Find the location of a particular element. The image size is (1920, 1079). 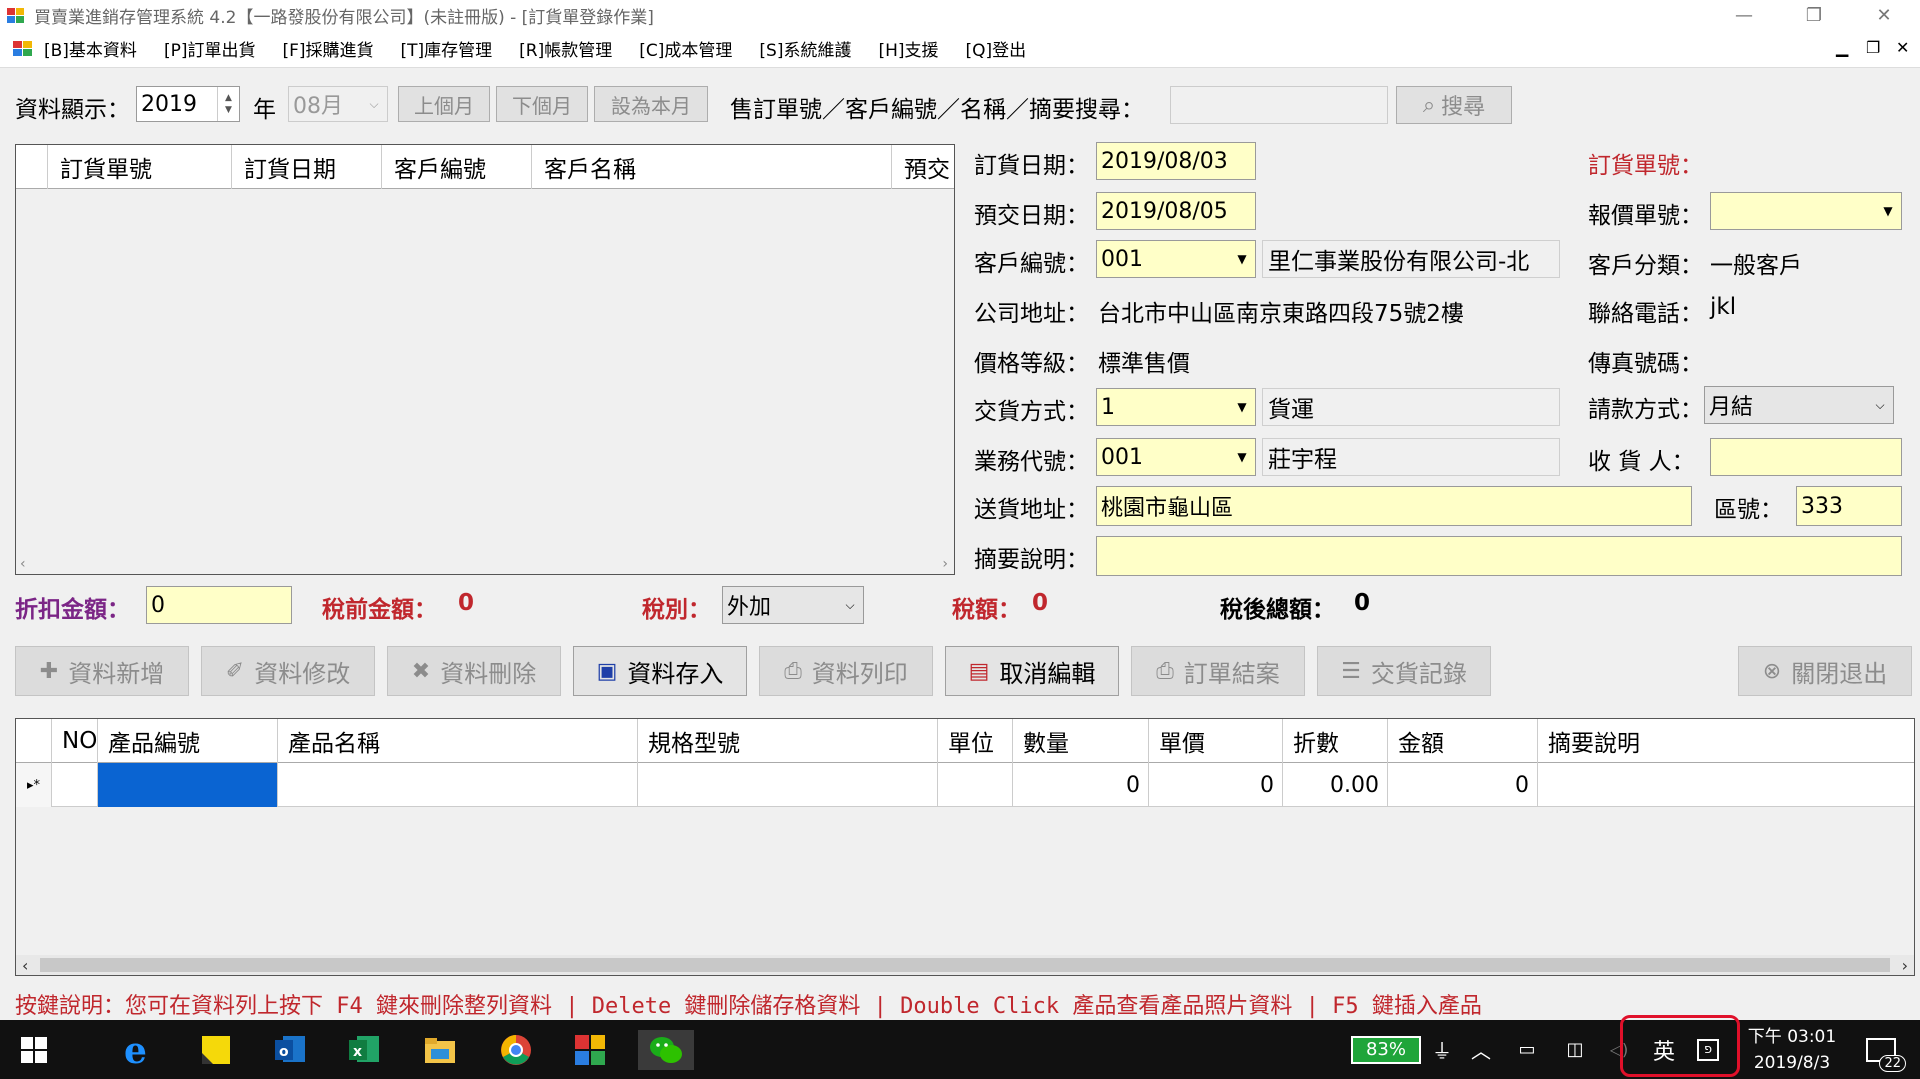

restore-button: ❐ is located at coordinates (1814, 15).